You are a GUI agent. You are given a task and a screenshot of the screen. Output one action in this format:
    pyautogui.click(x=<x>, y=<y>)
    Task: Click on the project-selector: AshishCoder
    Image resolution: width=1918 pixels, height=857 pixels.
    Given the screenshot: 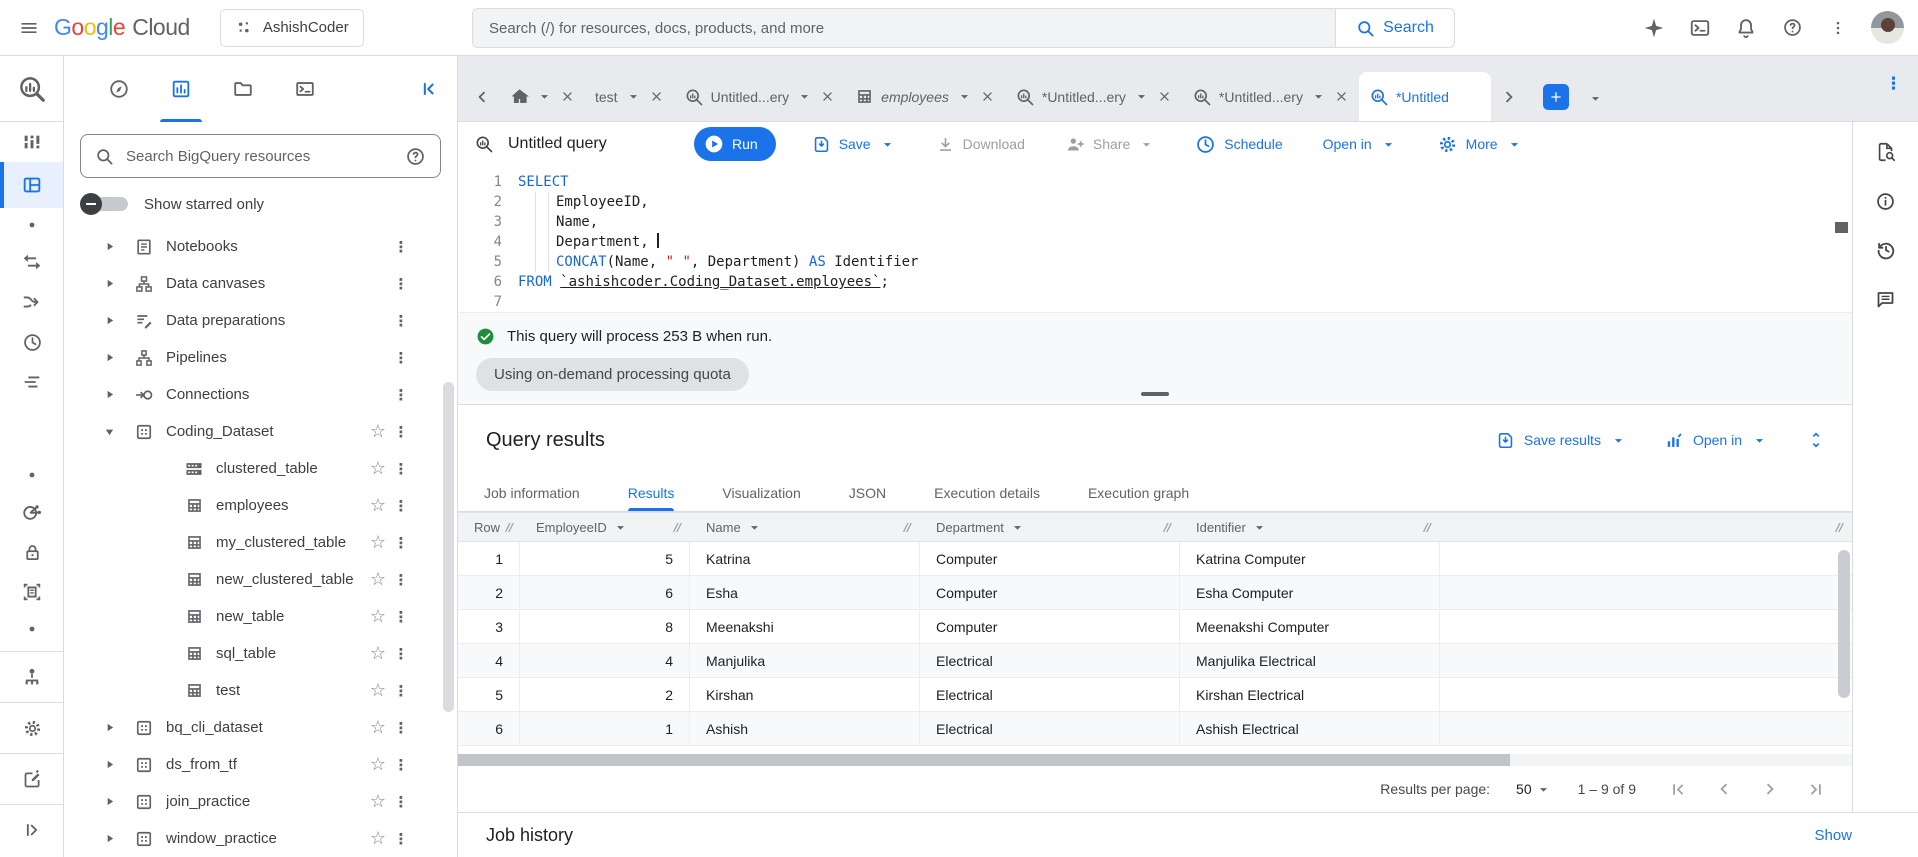 What is the action you would take?
    pyautogui.click(x=291, y=27)
    